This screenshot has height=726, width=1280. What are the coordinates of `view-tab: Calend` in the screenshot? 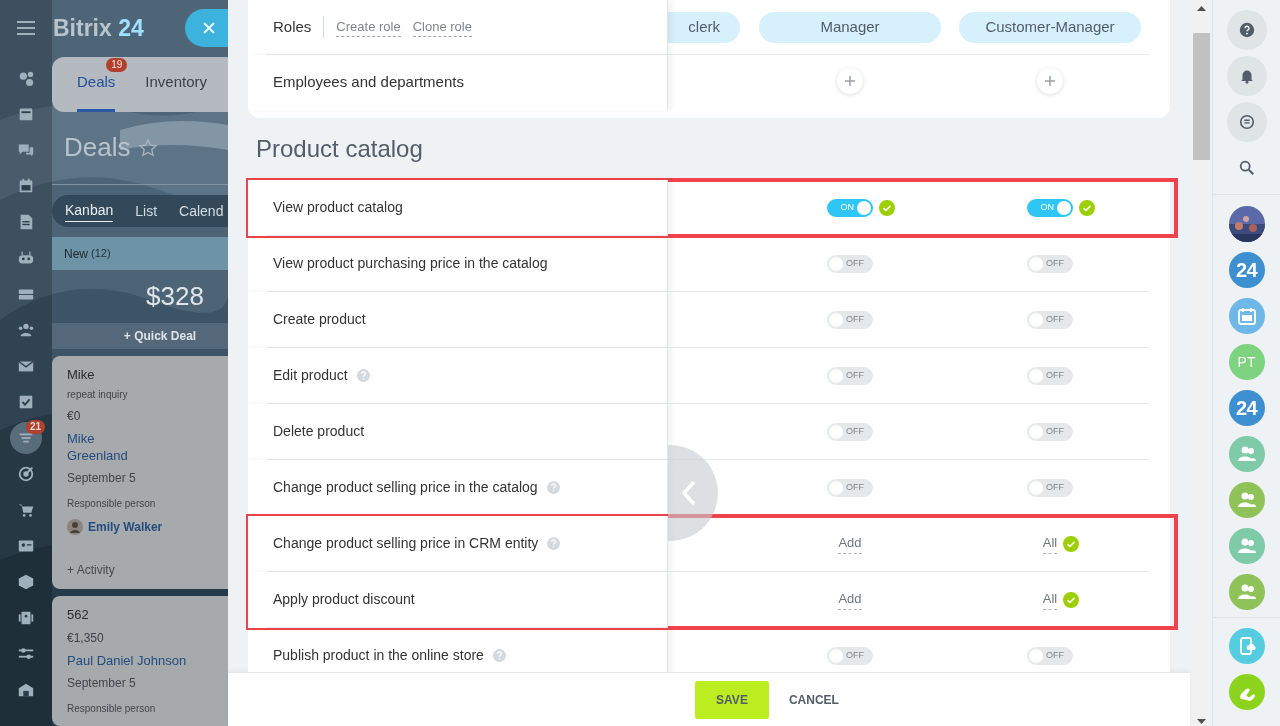 It's located at (201, 211).